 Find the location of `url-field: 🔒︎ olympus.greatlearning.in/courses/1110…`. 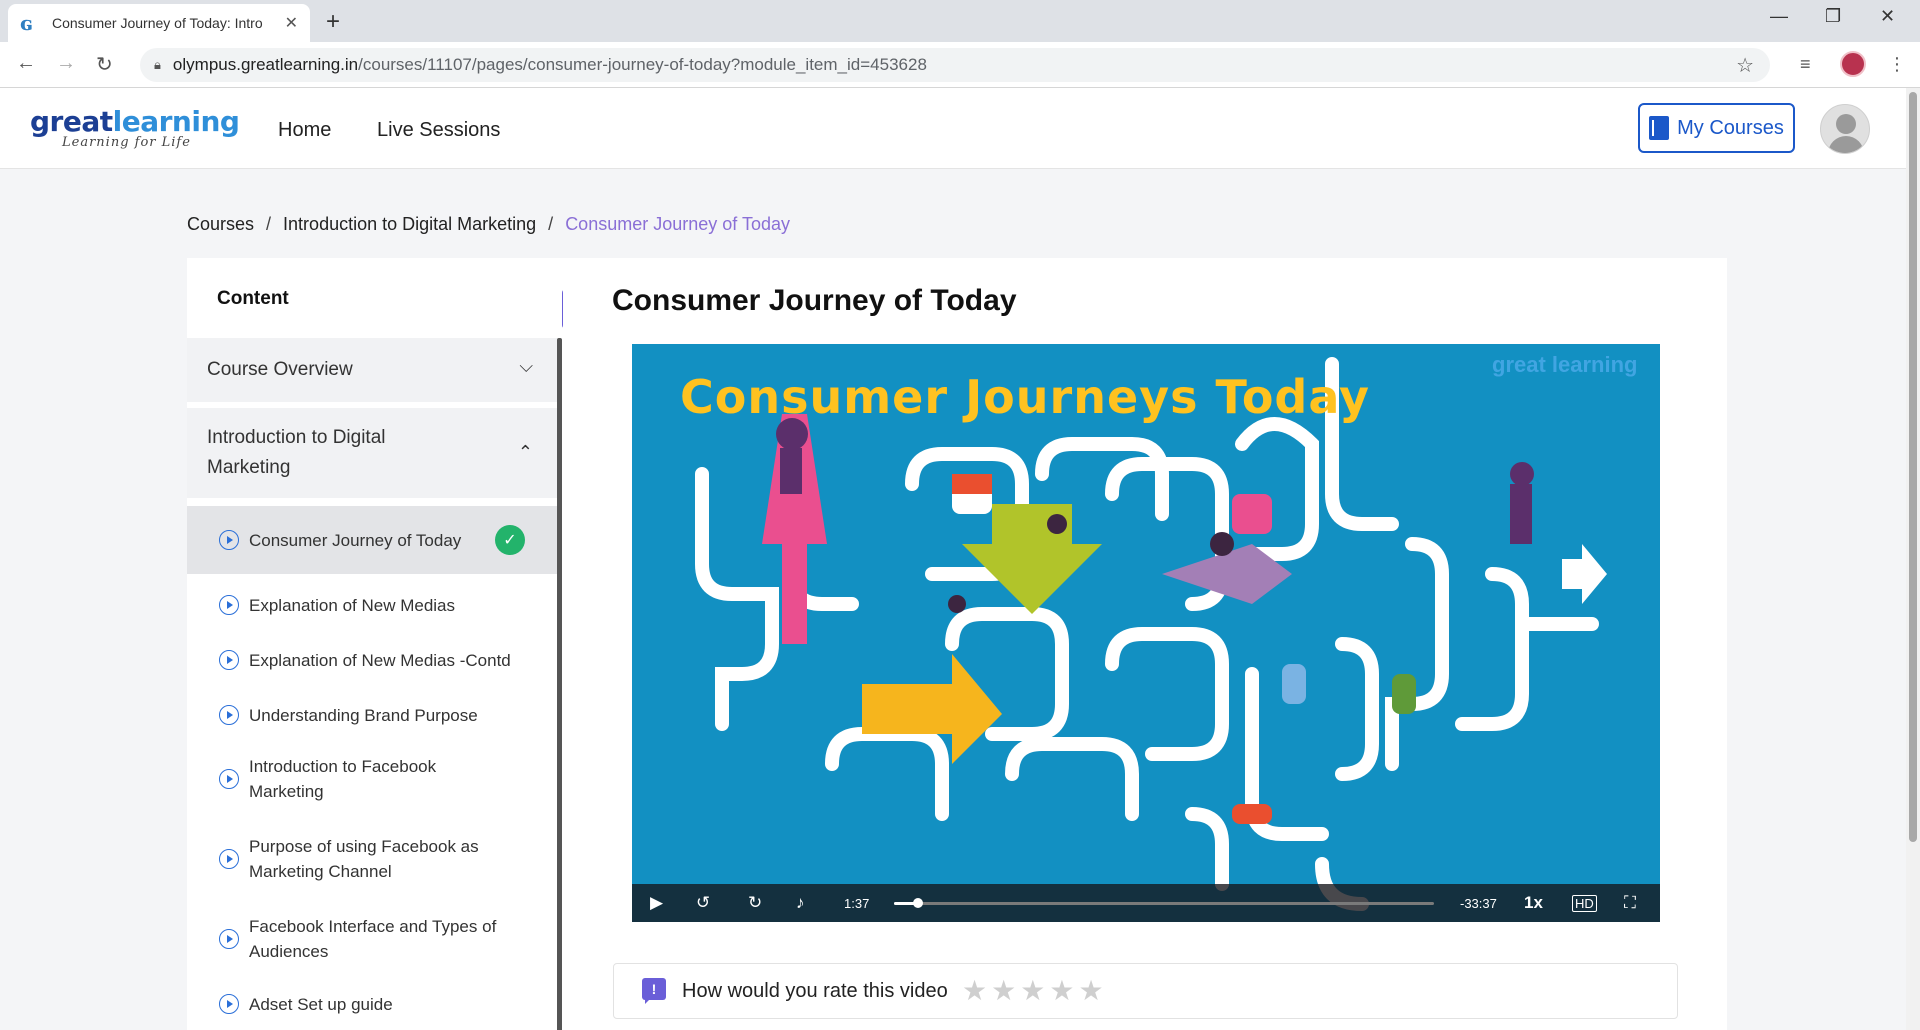

url-field: 🔒︎ olympus.greatlearning.in/courses/1110… is located at coordinates (955, 65).